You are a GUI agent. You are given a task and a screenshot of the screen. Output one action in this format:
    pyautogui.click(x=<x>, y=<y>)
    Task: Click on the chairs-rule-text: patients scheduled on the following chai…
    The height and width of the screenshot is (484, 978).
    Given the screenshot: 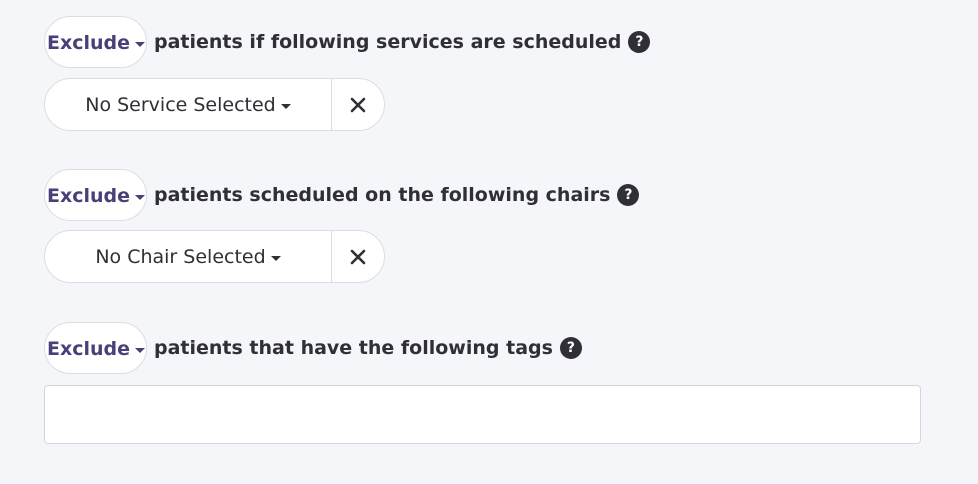 What is the action you would take?
    pyautogui.click(x=397, y=195)
    